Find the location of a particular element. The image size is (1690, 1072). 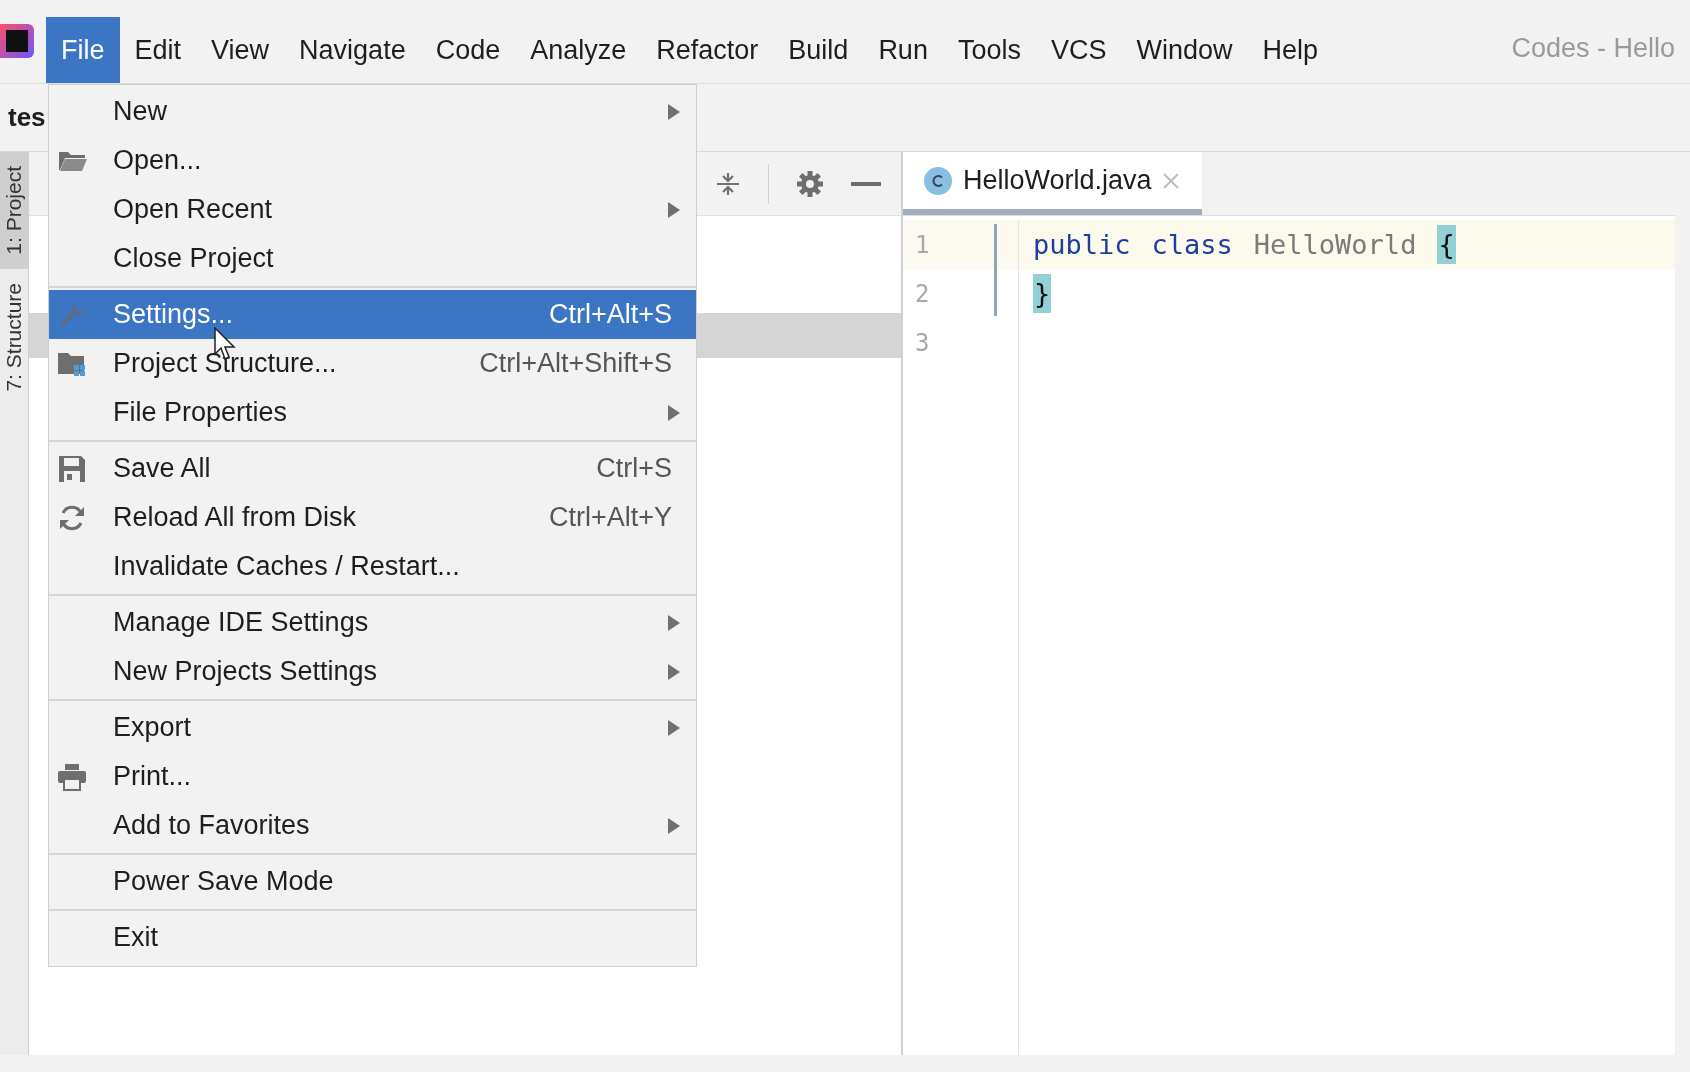

line-number: 3 is located at coordinates (922, 342).